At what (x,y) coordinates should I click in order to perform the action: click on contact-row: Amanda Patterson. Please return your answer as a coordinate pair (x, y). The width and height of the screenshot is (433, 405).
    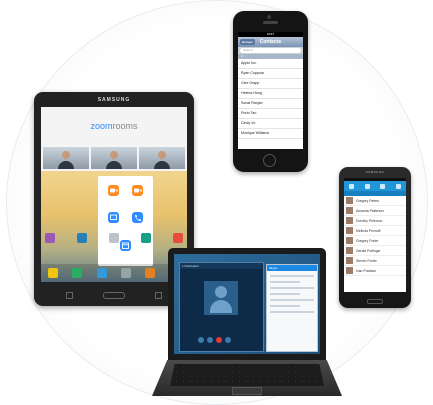
    Looking at the image, I should click on (375, 211).